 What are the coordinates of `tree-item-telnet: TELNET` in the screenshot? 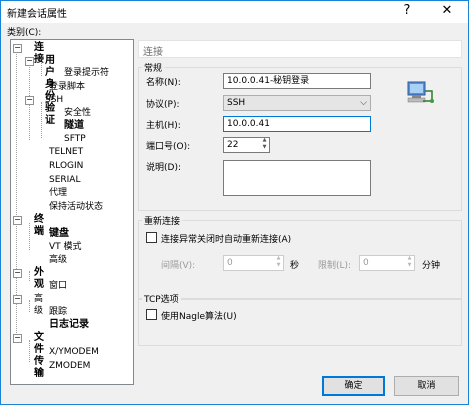 It's located at (66, 152).